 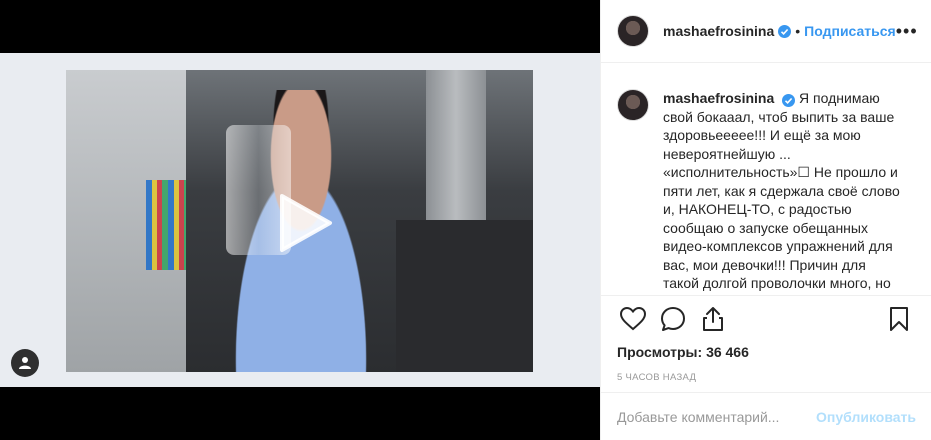 I want to click on more-options-icon: •••, so click(x=906, y=31).